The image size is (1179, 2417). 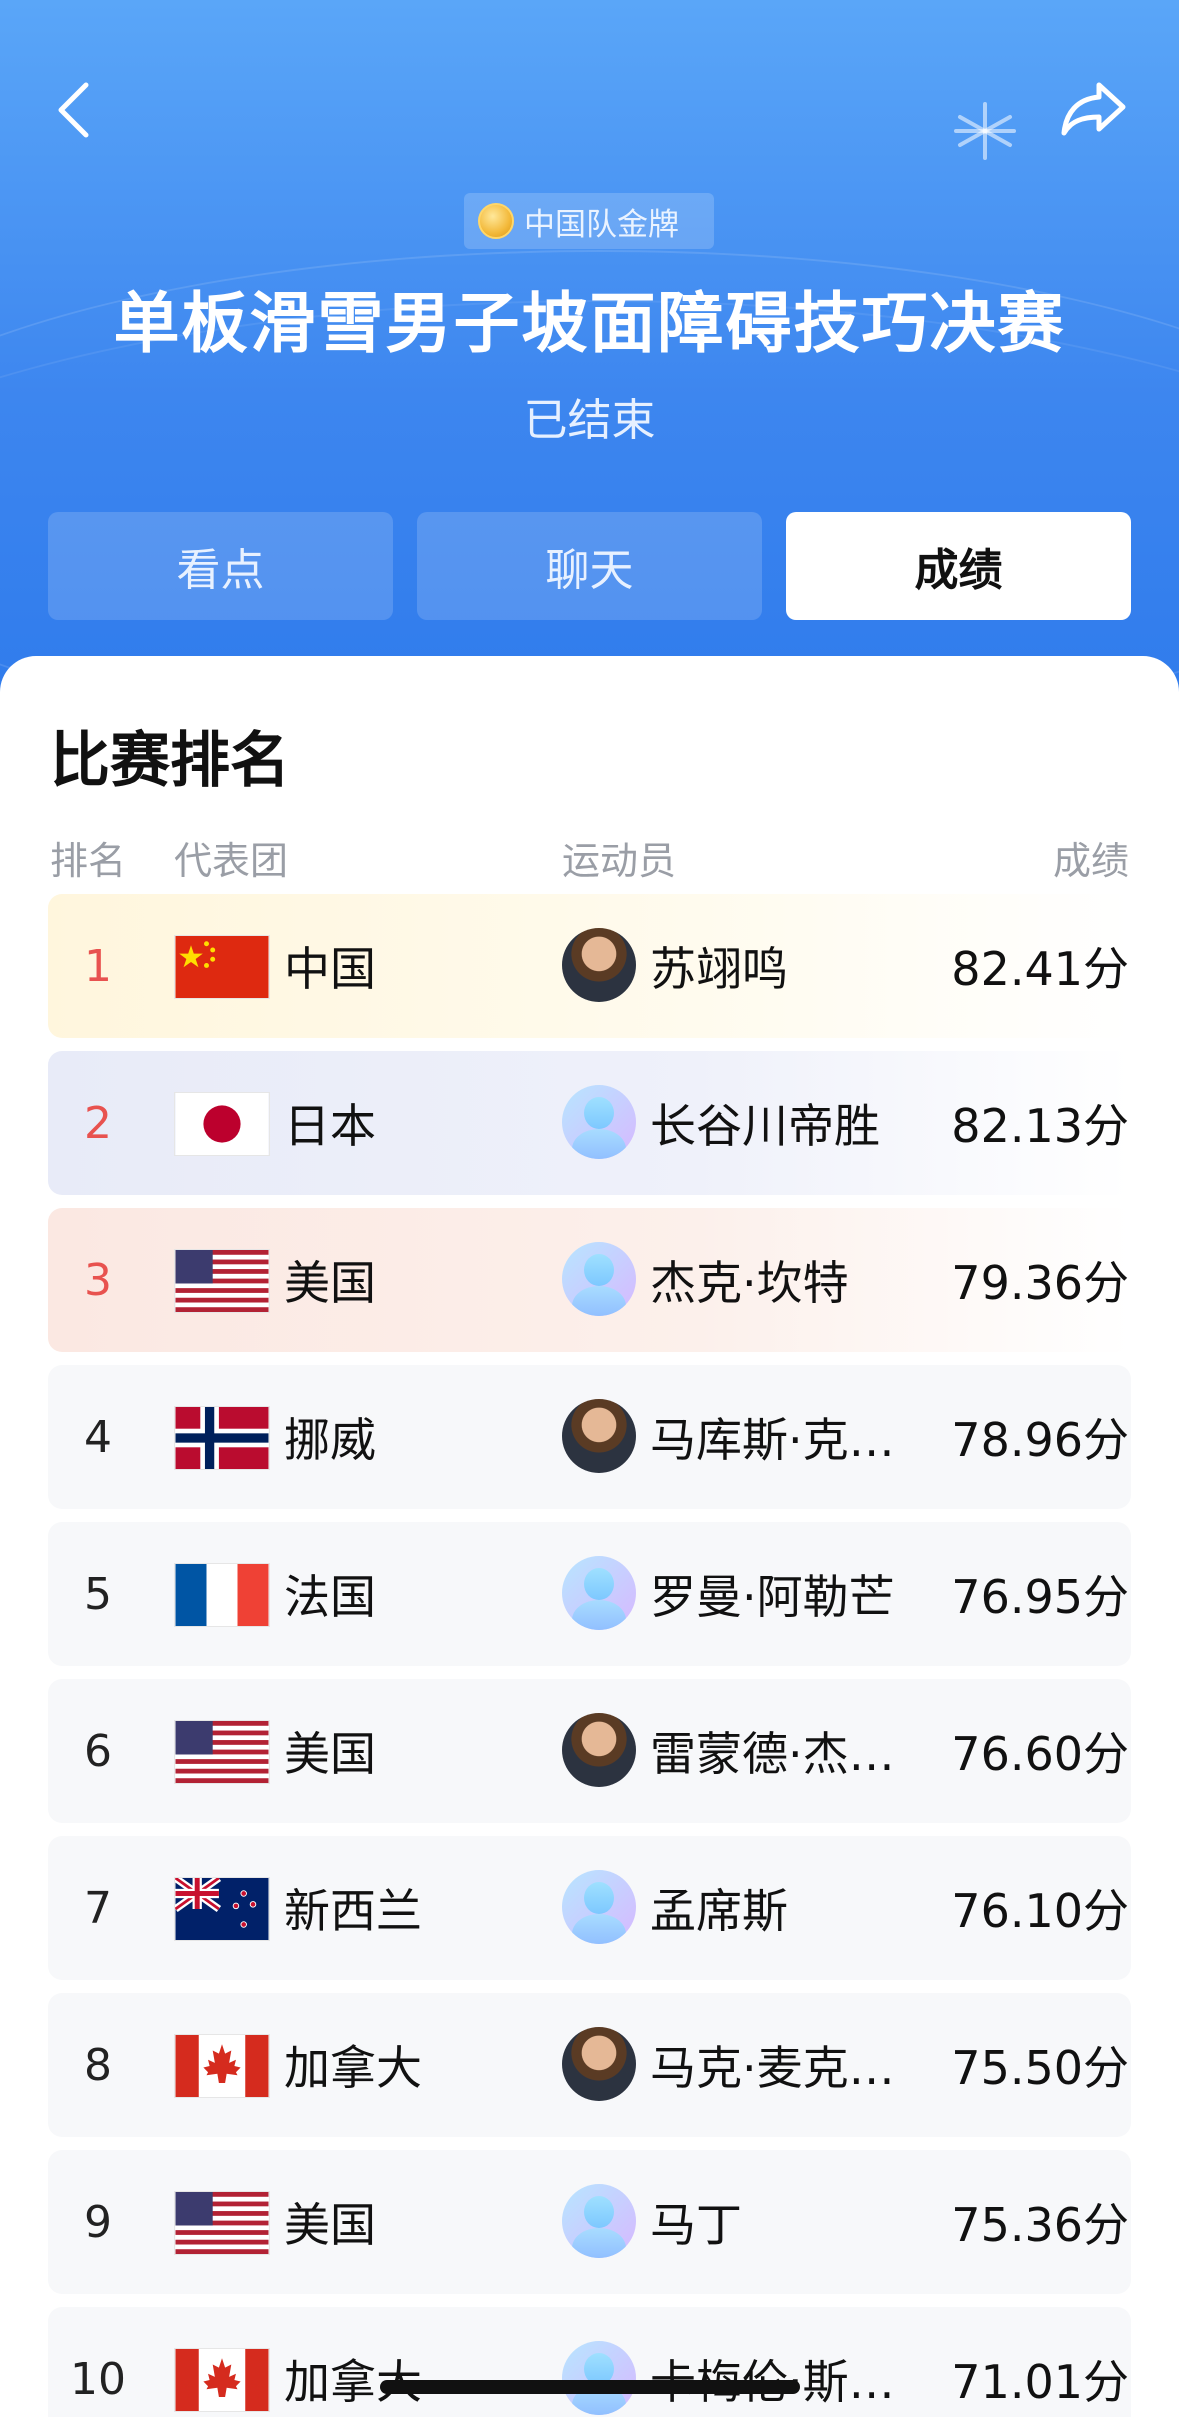 I want to click on score-value: 79.36分, so click(x=1040, y=1283).